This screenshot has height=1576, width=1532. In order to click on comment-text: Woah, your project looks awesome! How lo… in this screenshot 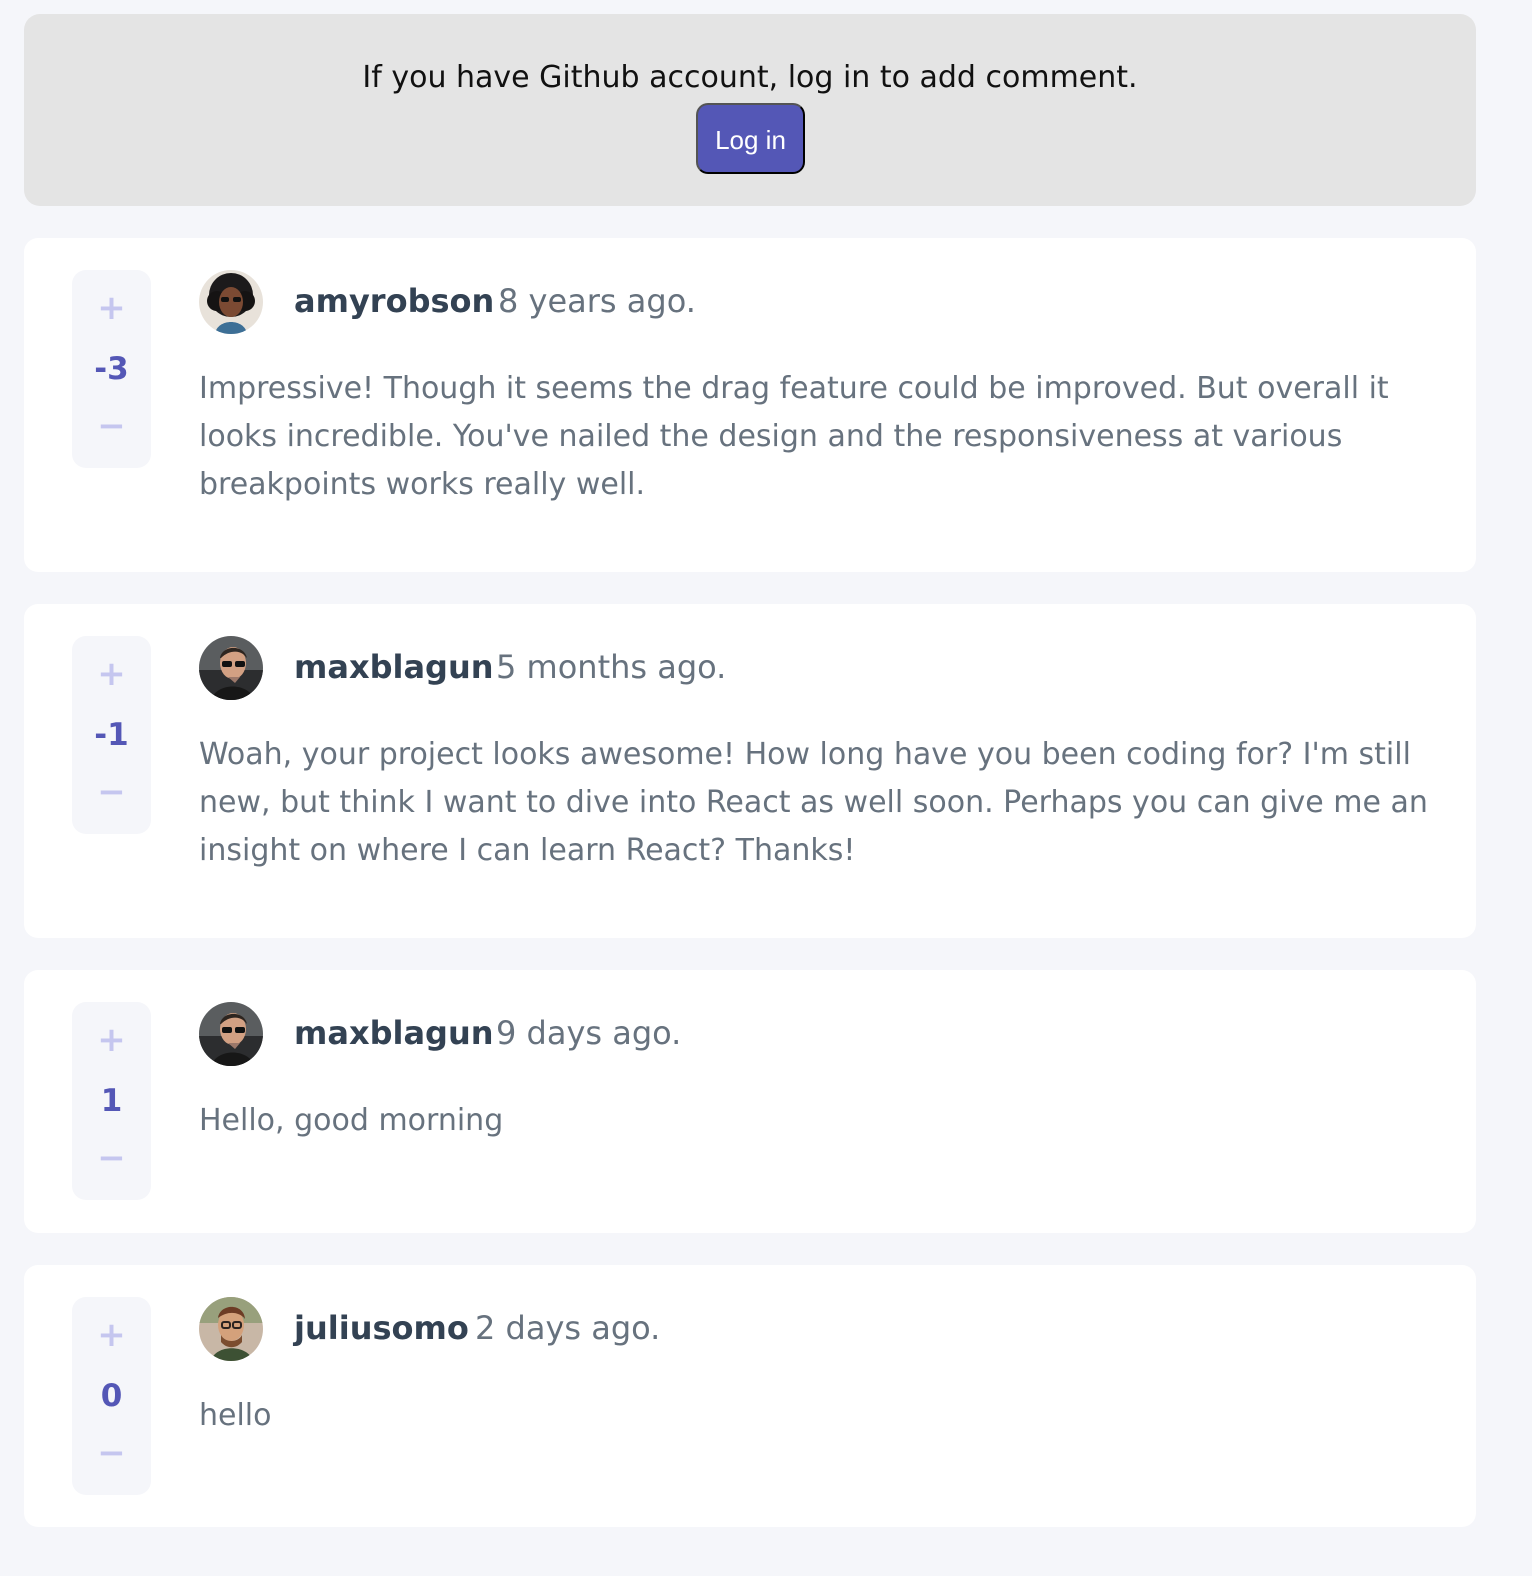, I will do `click(813, 802)`.